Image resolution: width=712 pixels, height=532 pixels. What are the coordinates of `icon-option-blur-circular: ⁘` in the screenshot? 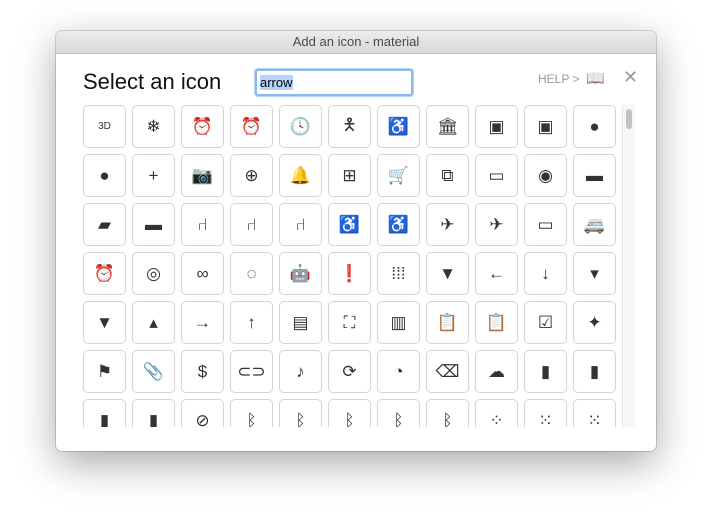 It's located at (496, 413).